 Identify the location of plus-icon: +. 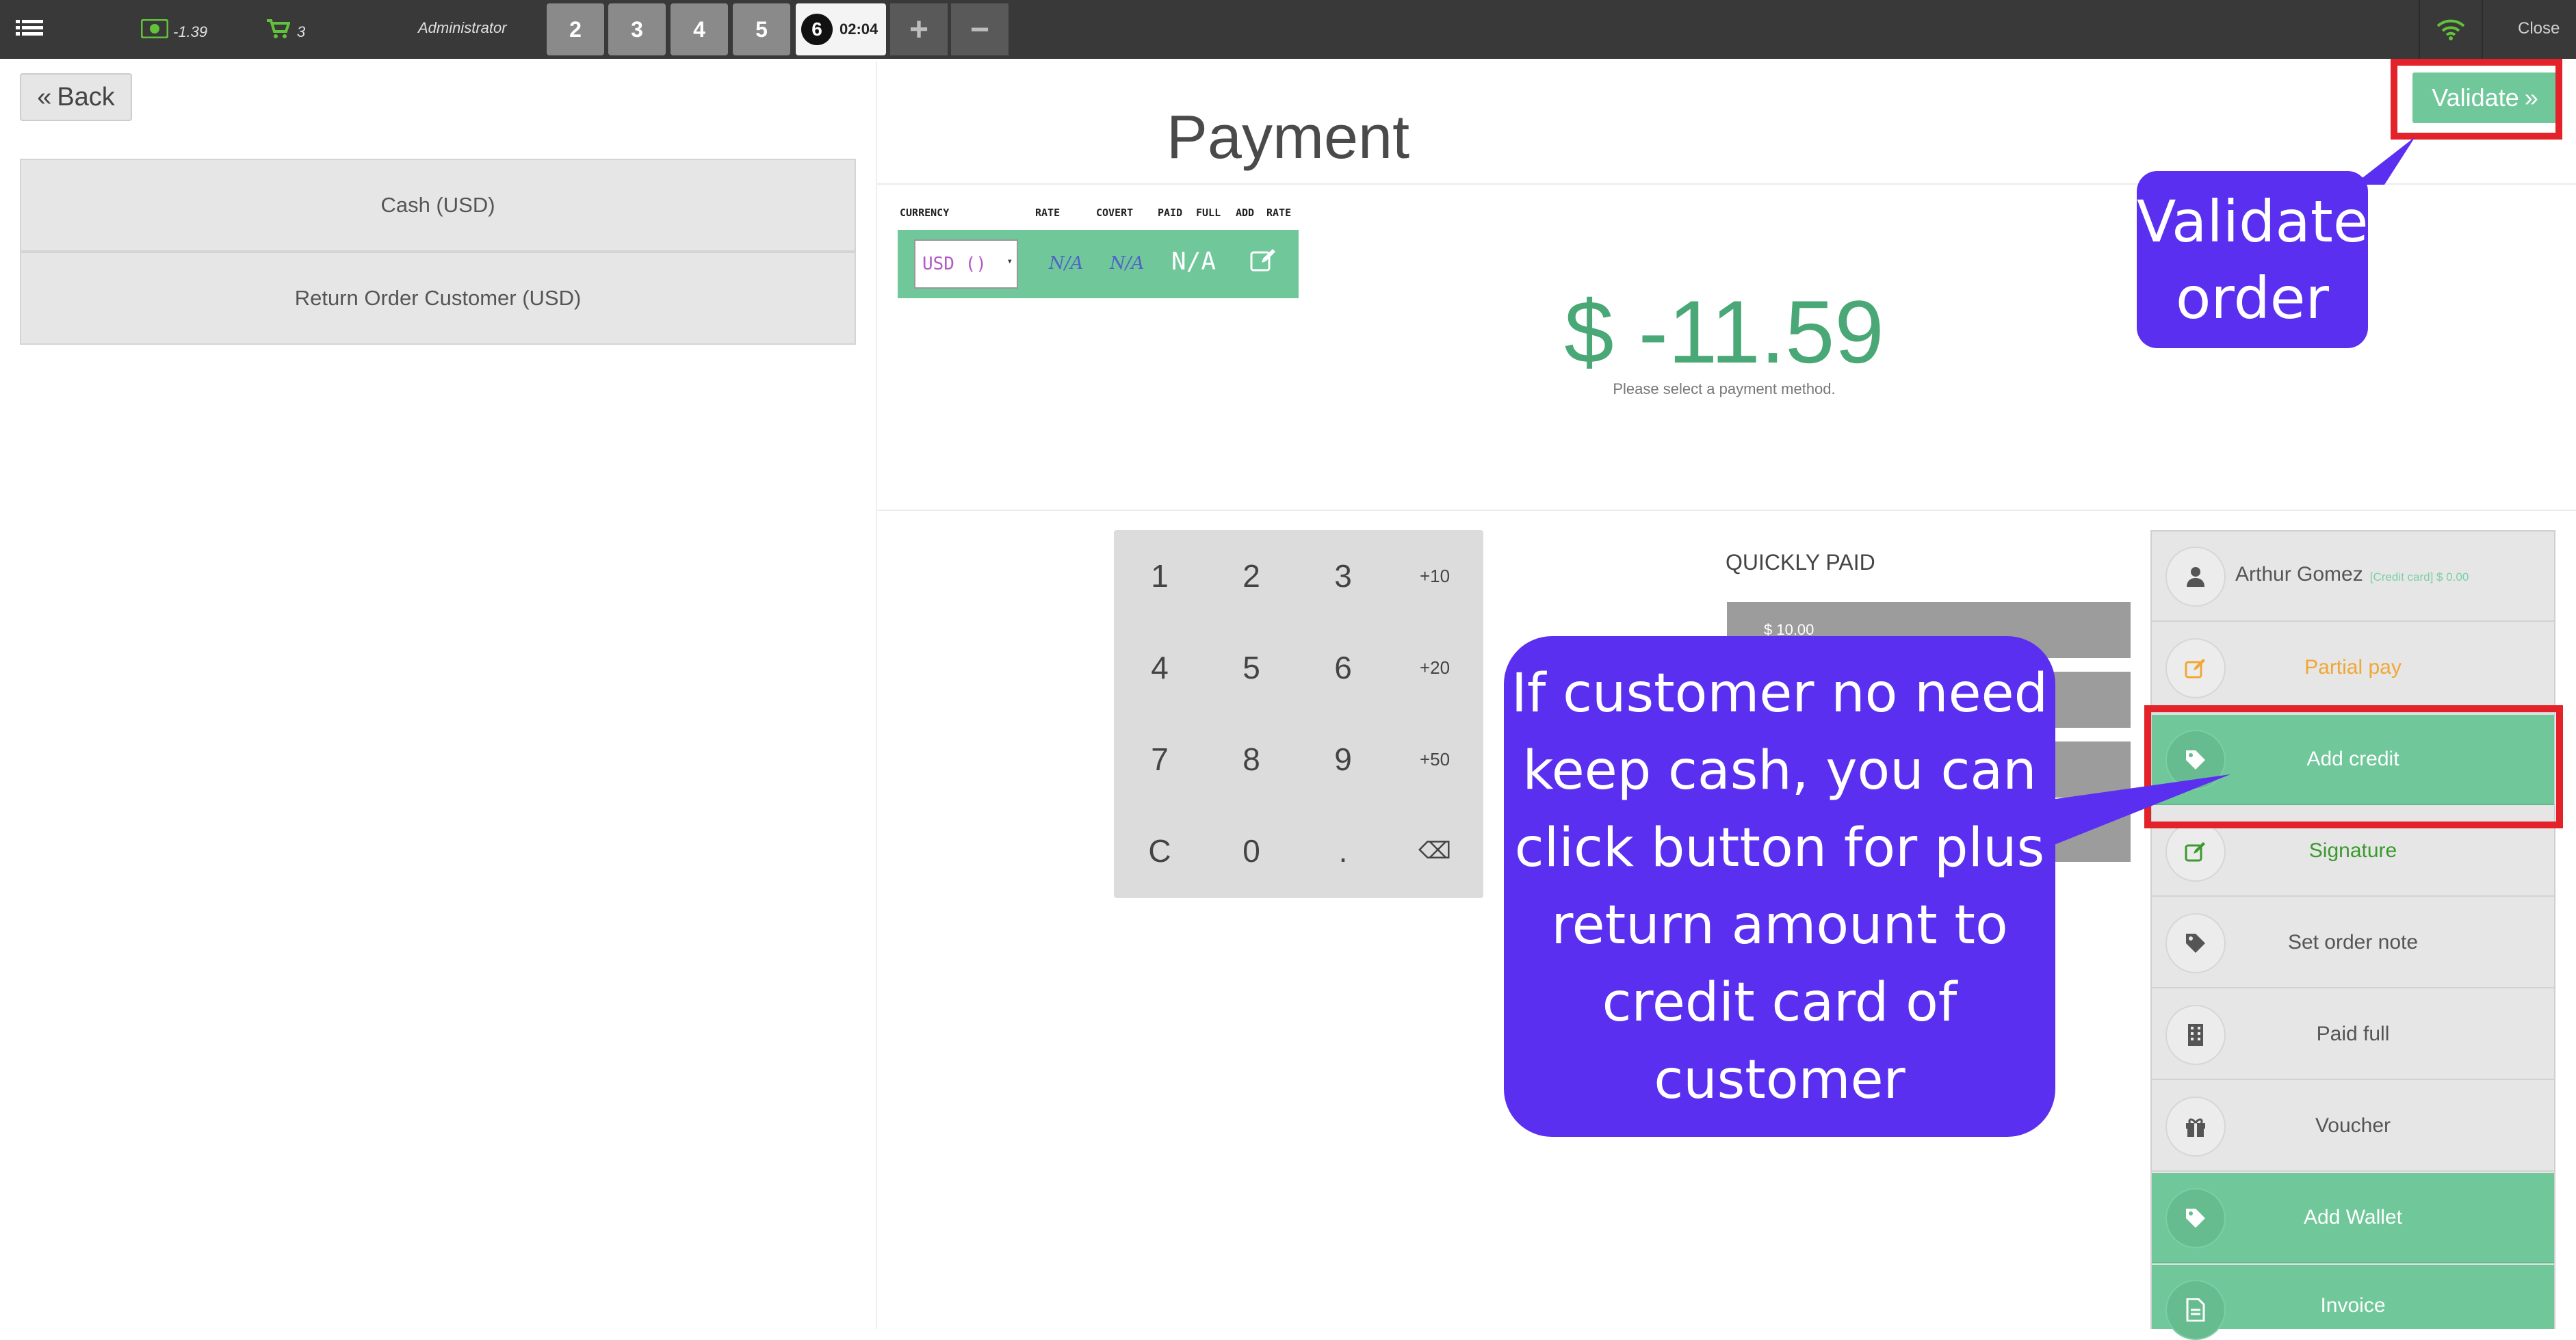
(919, 29).